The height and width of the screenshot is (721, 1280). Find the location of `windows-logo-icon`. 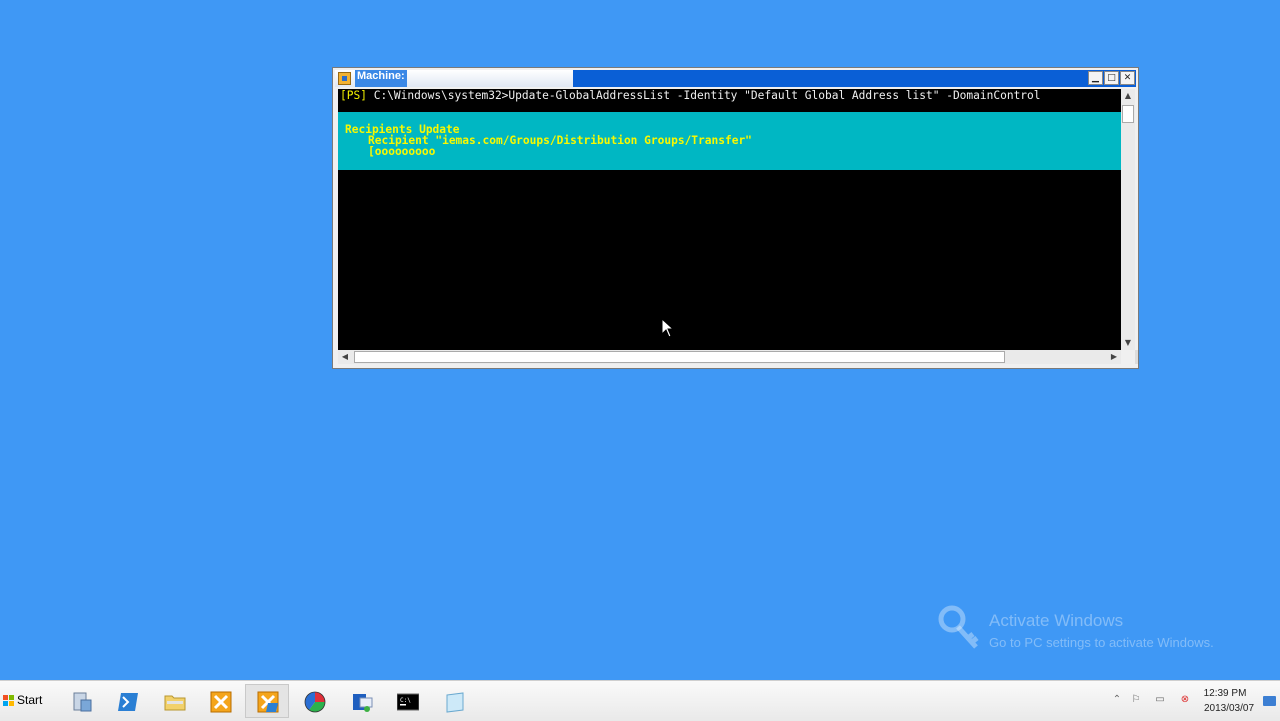

windows-logo-icon is located at coordinates (9, 701).